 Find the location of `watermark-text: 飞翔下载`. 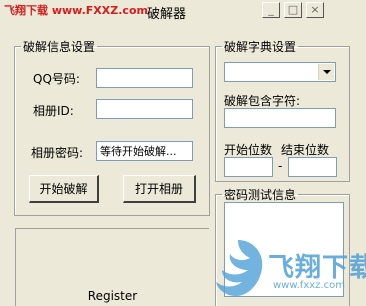

watermark-text: 飞翔下载 is located at coordinates (317, 268).